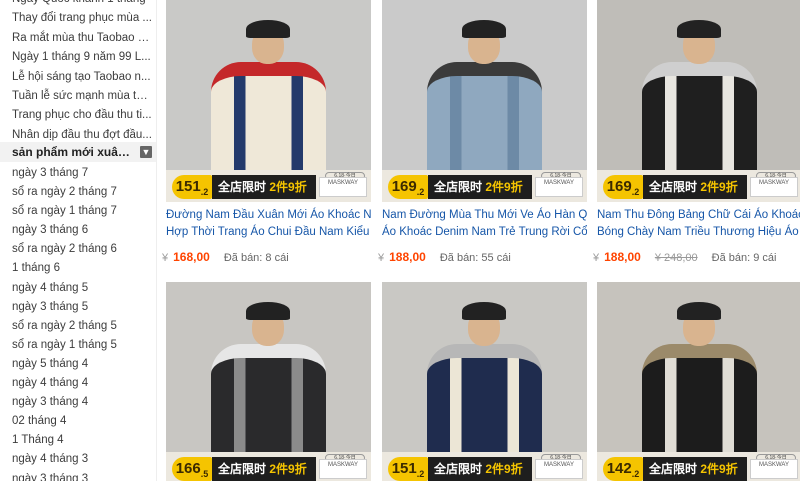  I want to click on product-image: 166.5 全店限时 2件9折 6.18·今日 MASKWAY, so click(268, 381).